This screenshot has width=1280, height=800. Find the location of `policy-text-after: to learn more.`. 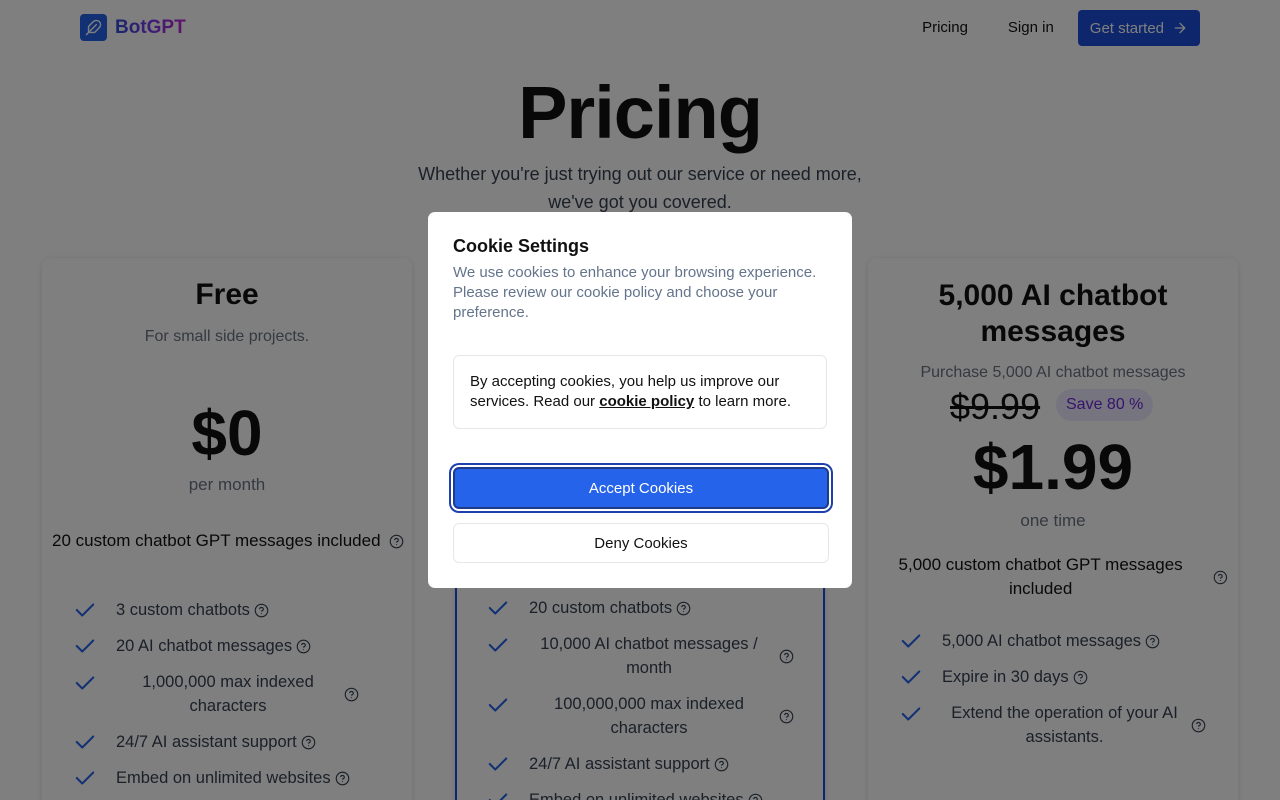

policy-text-after: to learn more. is located at coordinates (742, 401).